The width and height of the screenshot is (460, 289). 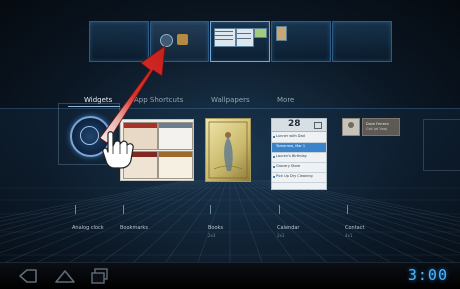 What do you see at coordinates (285, 100) in the screenshot?
I see `tab-more: More` at bounding box center [285, 100].